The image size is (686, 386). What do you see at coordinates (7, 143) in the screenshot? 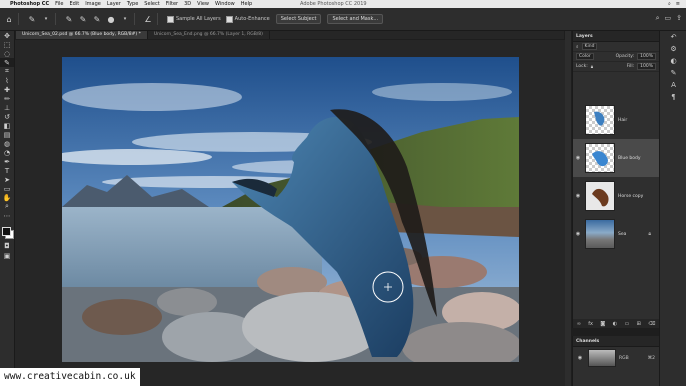
I see `blur-tool-icon: ◍` at bounding box center [7, 143].